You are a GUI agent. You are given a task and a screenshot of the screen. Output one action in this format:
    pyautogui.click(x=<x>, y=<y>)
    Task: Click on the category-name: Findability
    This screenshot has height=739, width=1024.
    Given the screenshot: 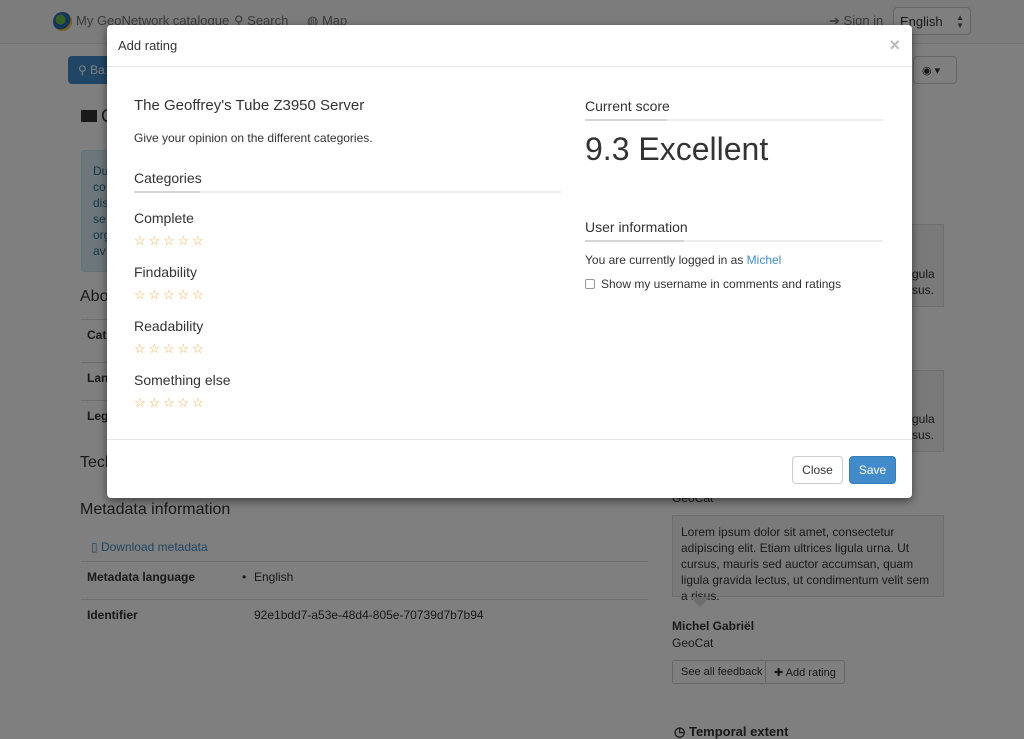 What is the action you would take?
    pyautogui.click(x=166, y=272)
    